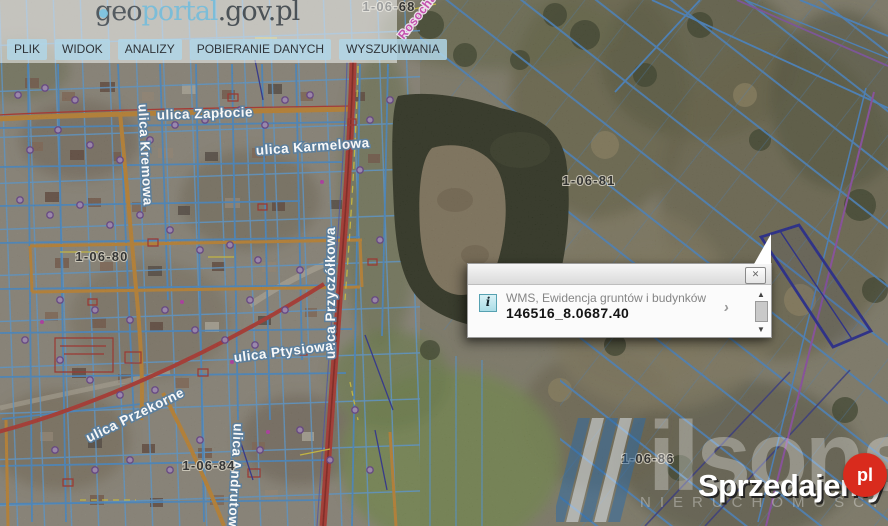  What do you see at coordinates (208, 465) in the screenshot?
I see `parcel-label-1-06-84: 1-06-84` at bounding box center [208, 465].